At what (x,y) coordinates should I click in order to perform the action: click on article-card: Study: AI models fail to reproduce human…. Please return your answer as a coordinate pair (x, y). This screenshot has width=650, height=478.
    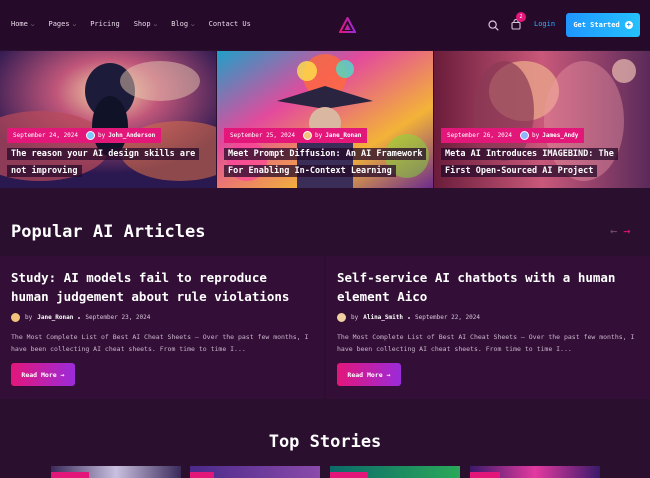
    Looking at the image, I should click on (162, 327).